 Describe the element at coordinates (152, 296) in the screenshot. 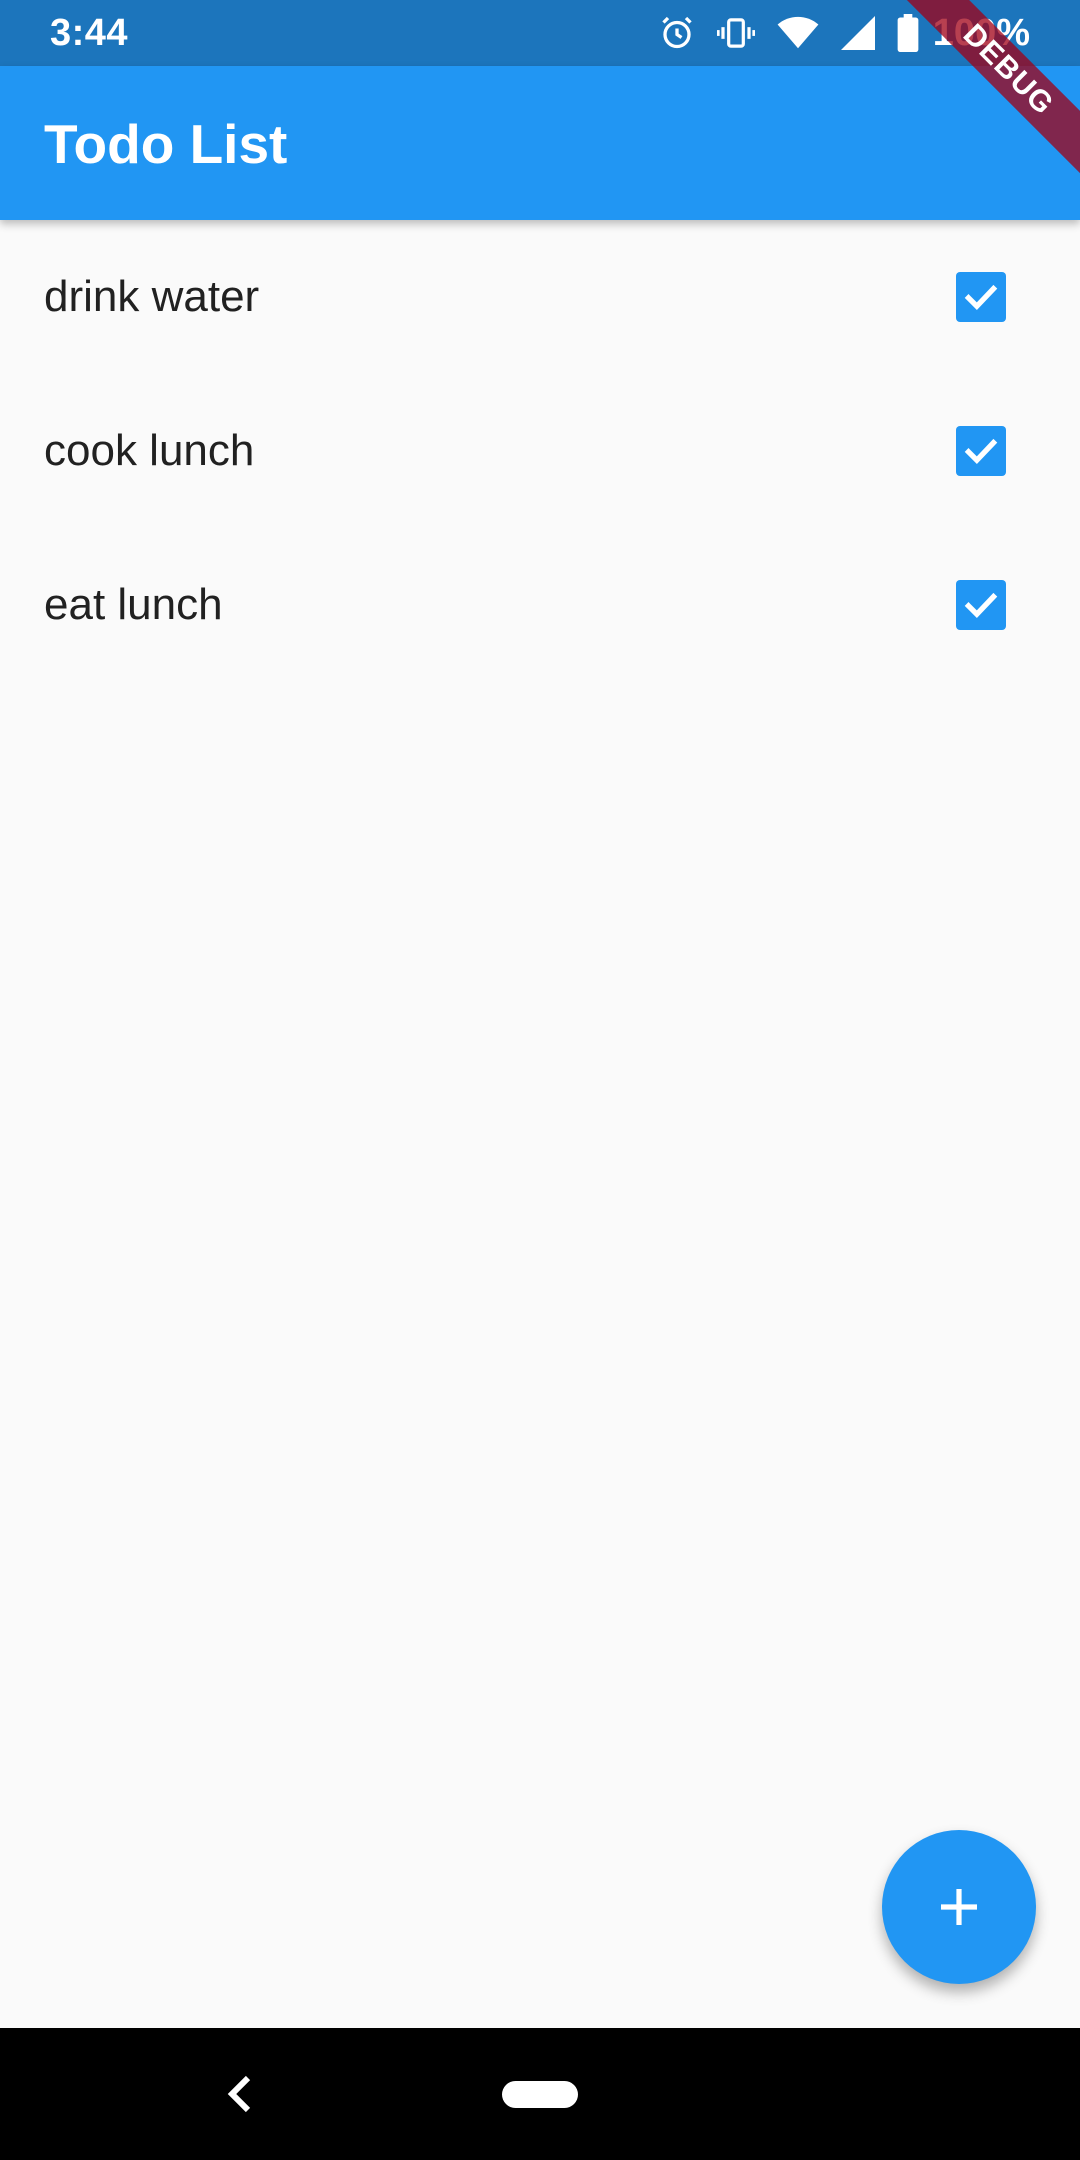

I see `todo-label: drink water` at that location.